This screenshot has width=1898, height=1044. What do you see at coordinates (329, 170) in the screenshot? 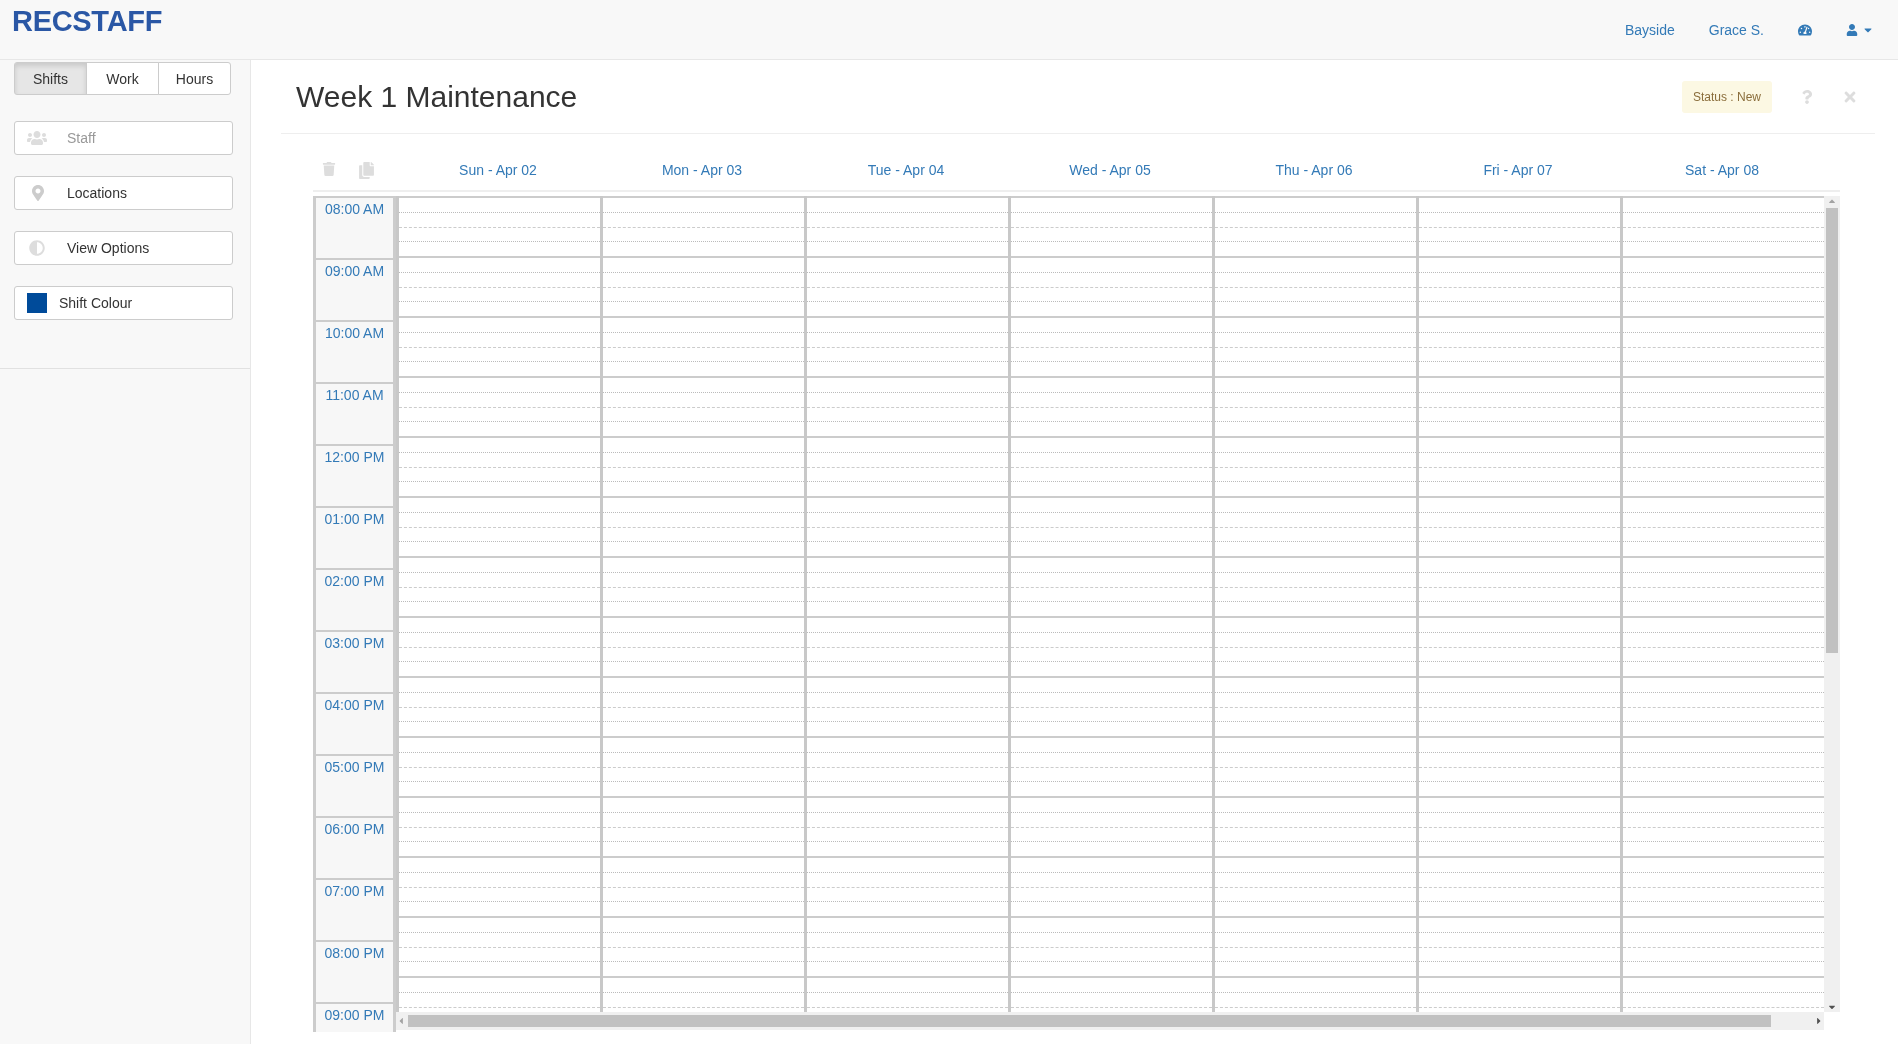
I see `delete-button` at bounding box center [329, 170].